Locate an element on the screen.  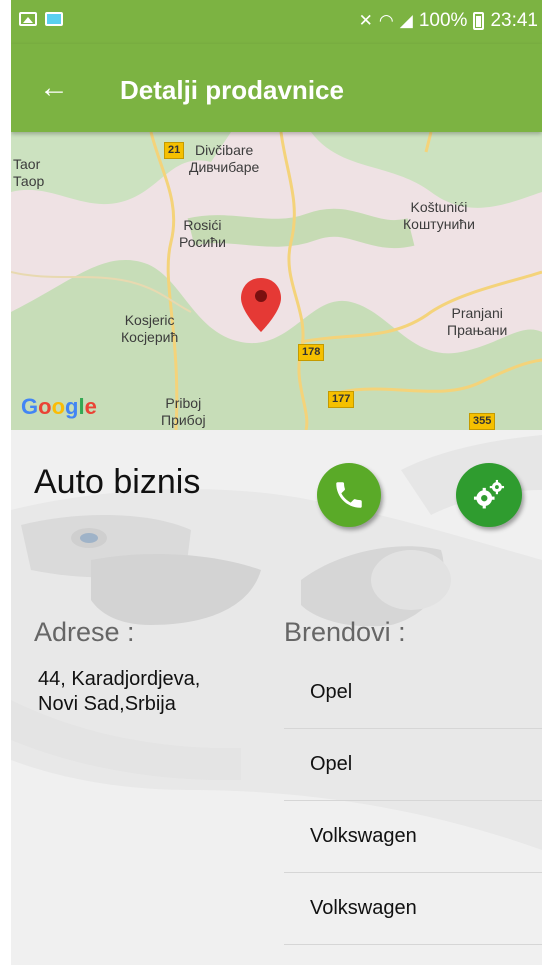
image-notification-icon is located at coordinates (28, 19).